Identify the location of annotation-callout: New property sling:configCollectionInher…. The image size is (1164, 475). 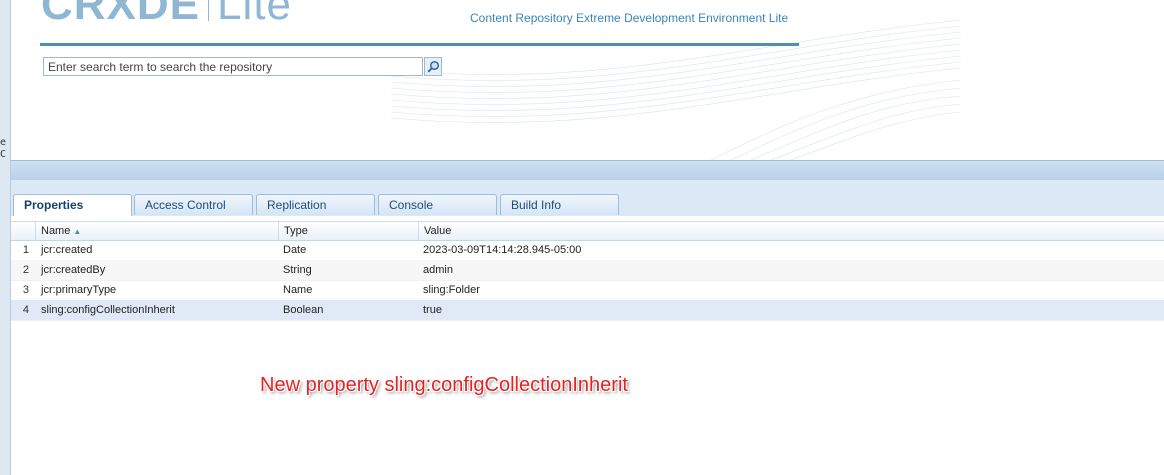
(444, 385).